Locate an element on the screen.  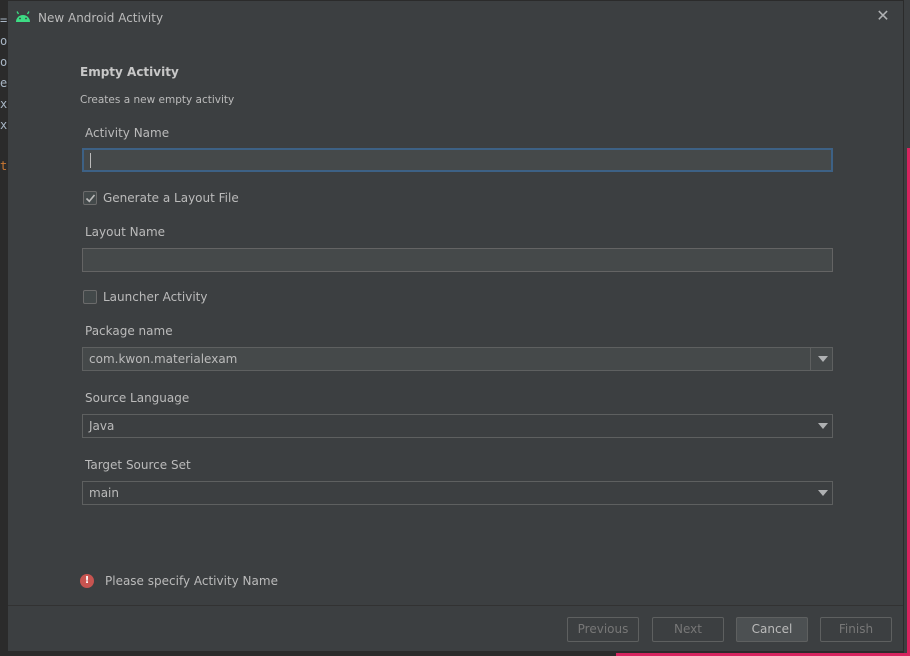
cancel-button: Cancel is located at coordinates (772, 629).